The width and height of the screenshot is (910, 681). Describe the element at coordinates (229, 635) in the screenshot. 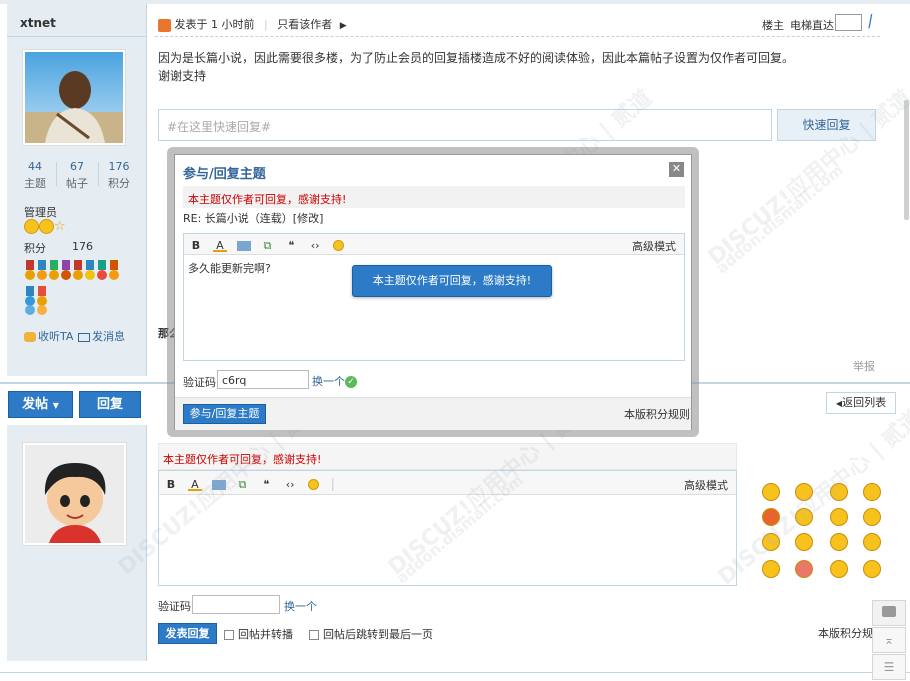

I see `repost-checkbox` at that location.